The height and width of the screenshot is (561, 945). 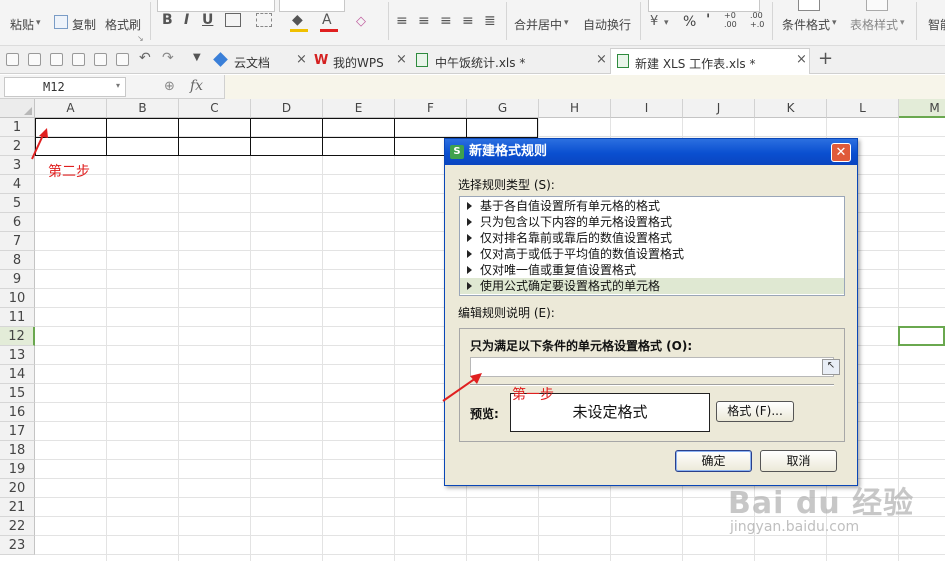 I want to click on row-header-20: 20, so click(x=17, y=488).